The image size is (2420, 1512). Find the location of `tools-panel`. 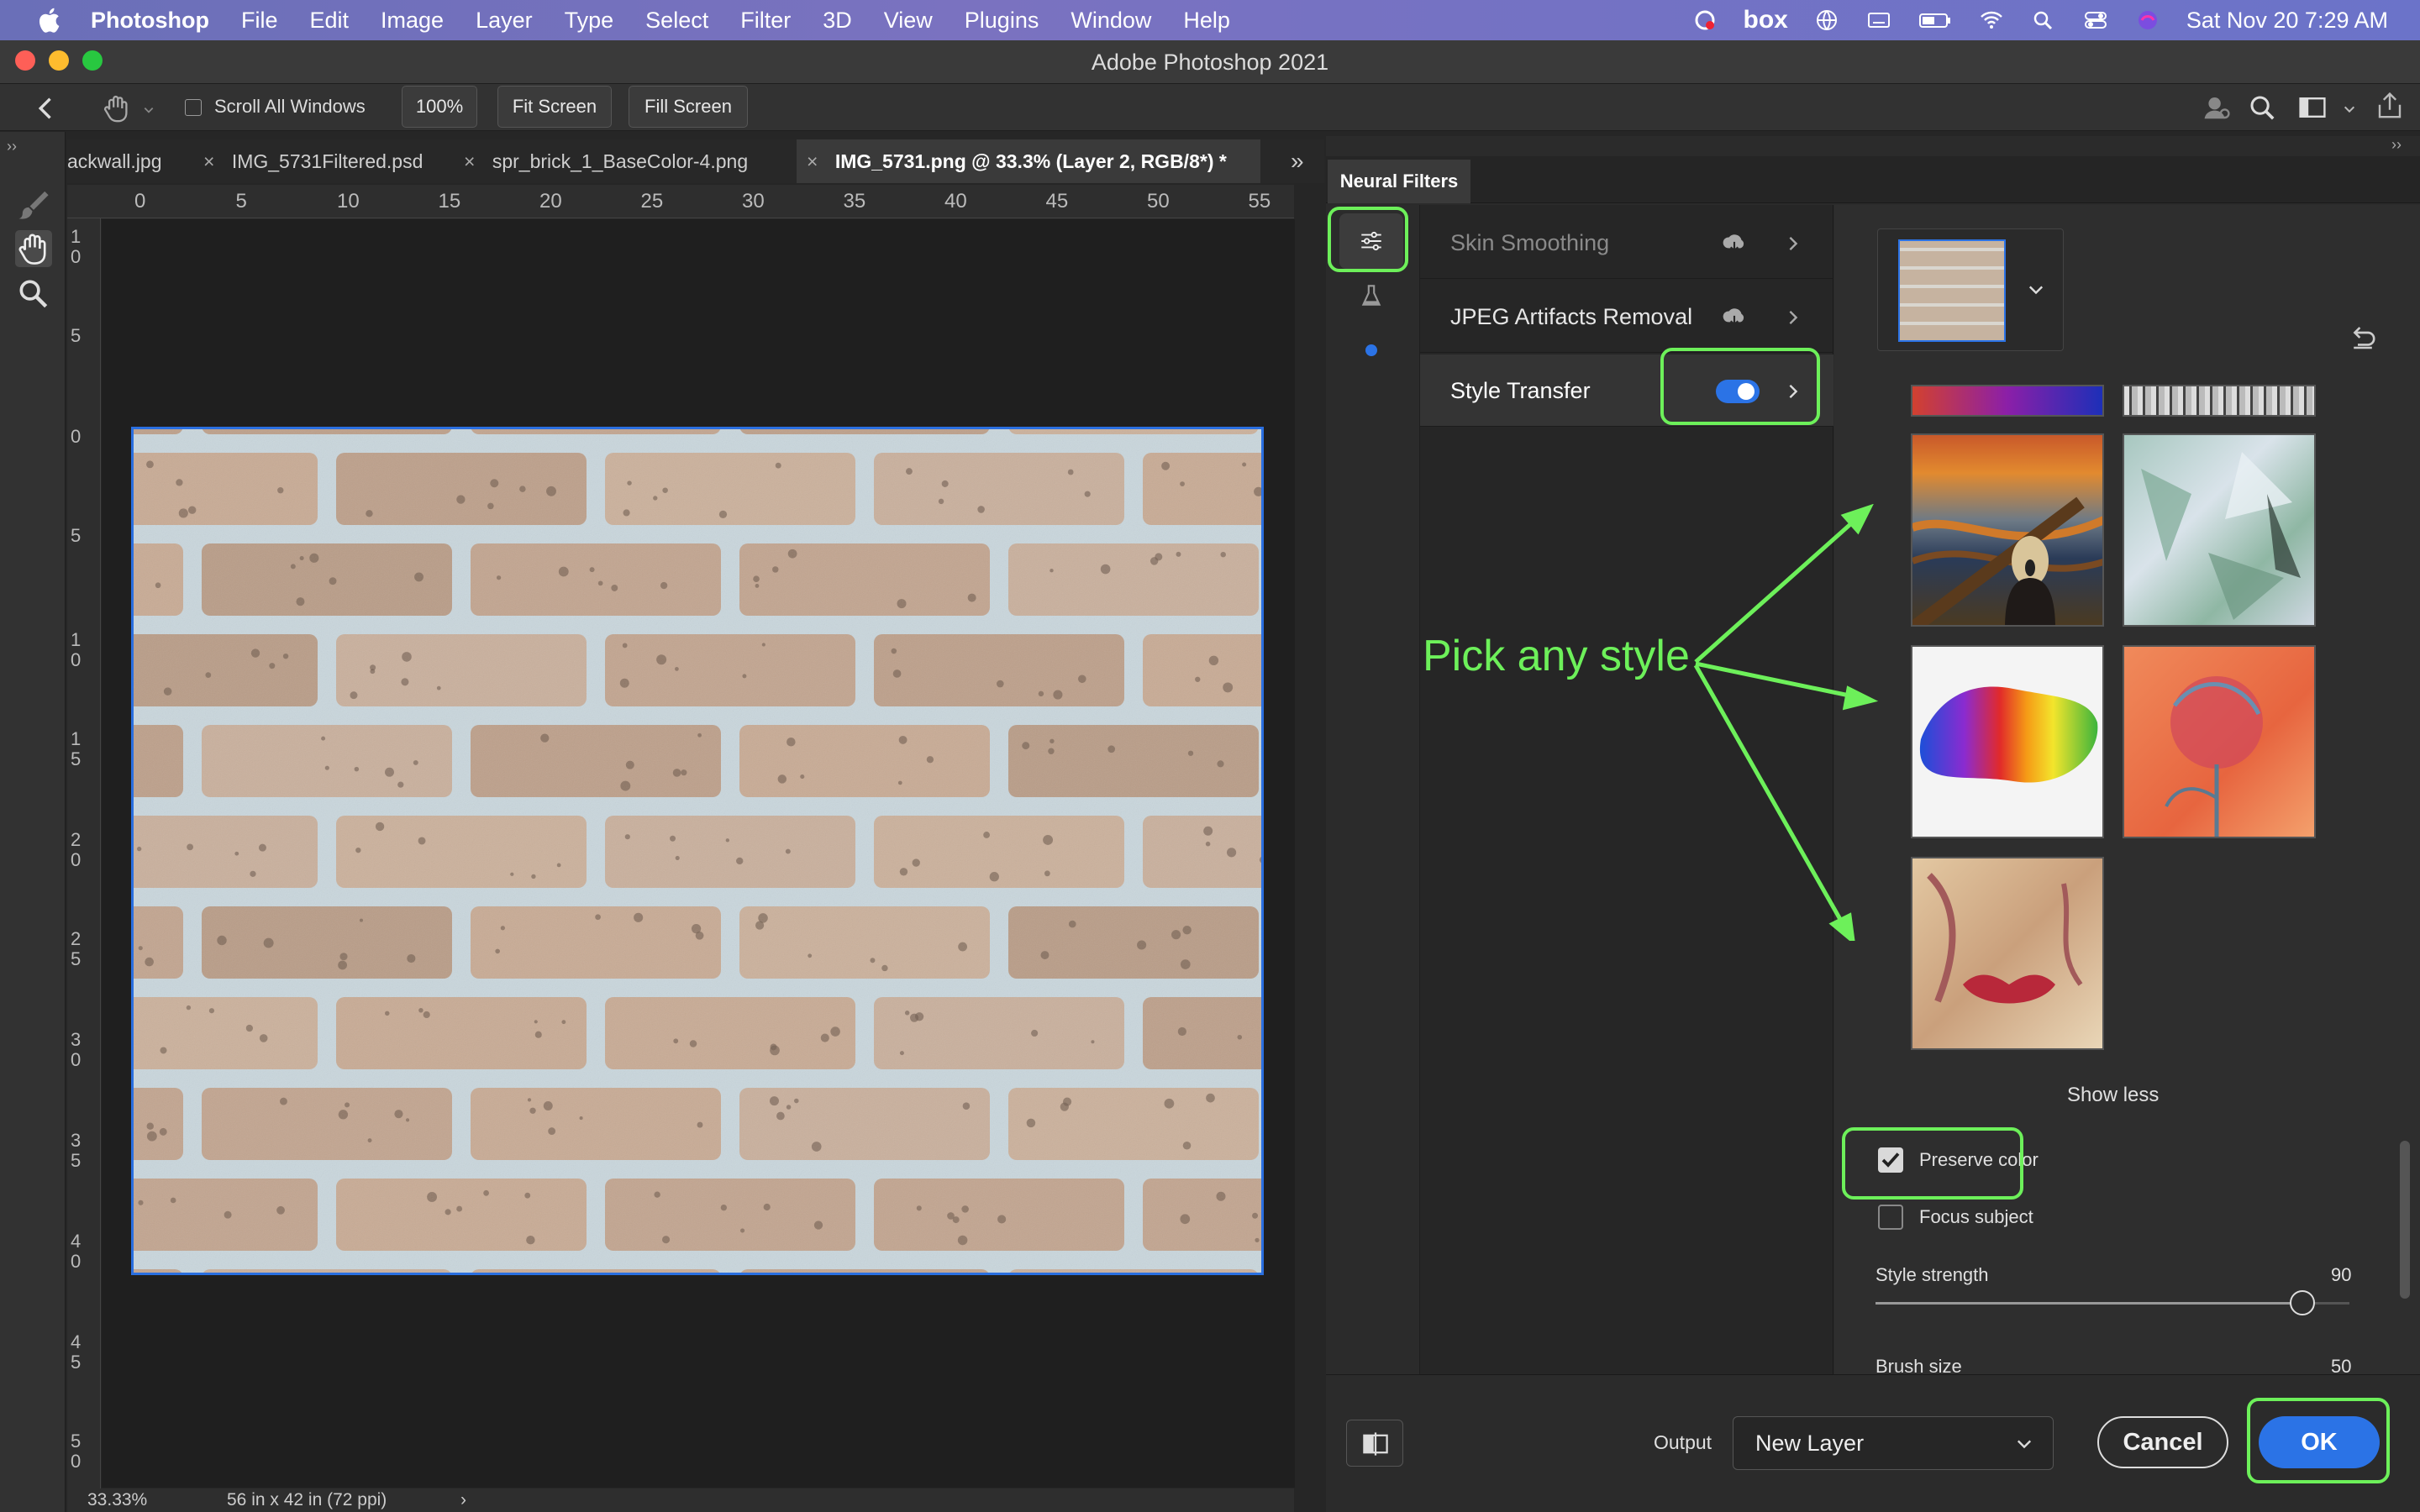

tools-panel is located at coordinates (33, 822).